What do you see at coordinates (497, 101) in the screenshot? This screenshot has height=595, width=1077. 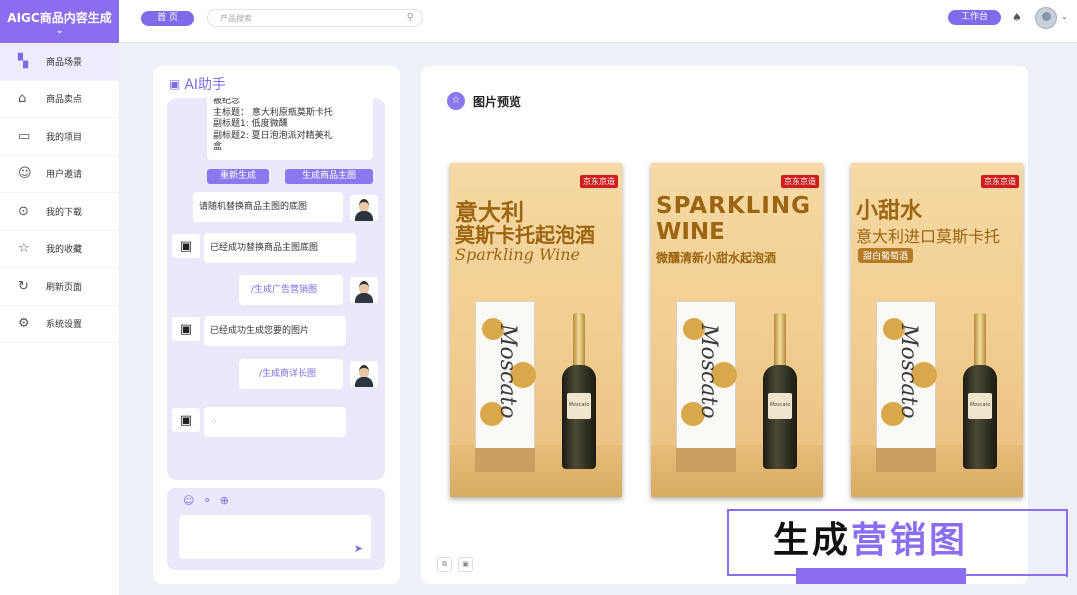 I see `preview-title-text: 图片预览` at bounding box center [497, 101].